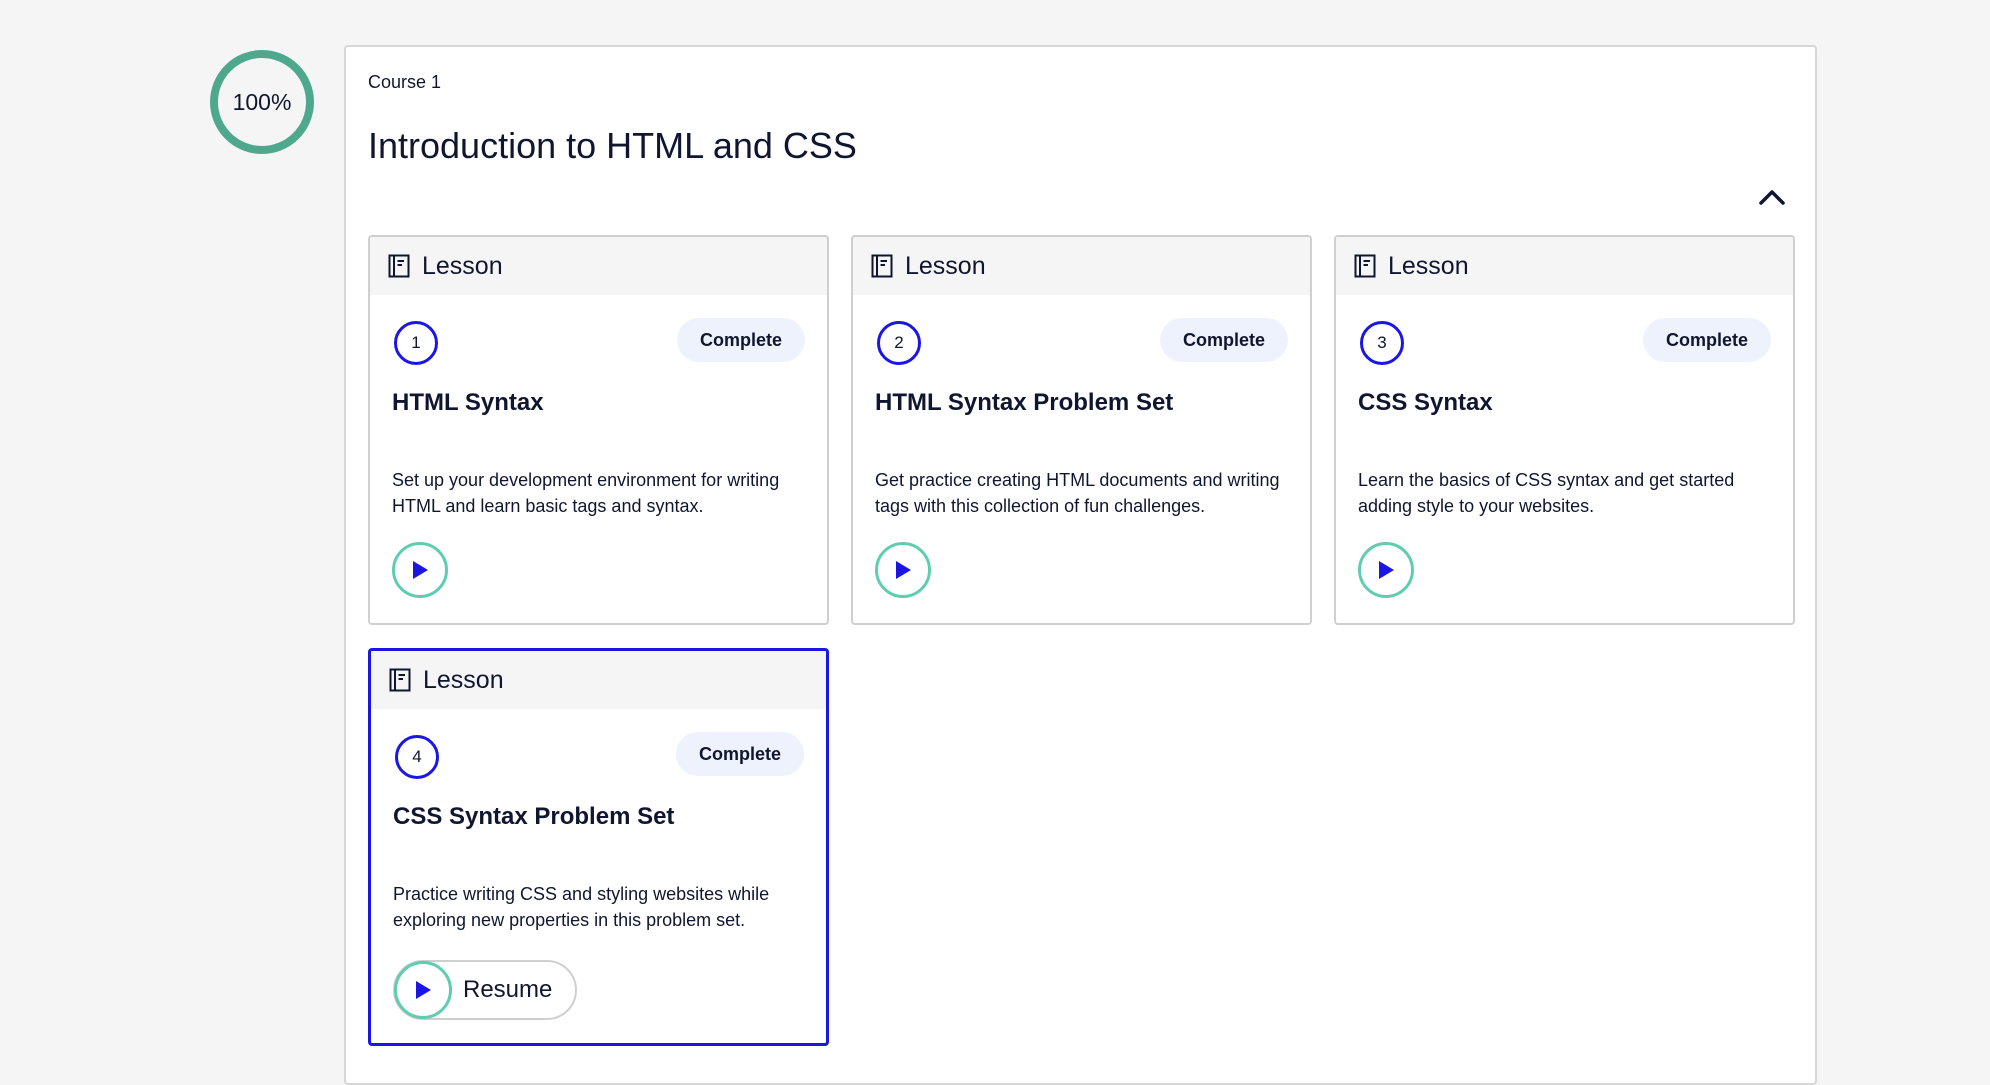 This screenshot has height=1085, width=1990. I want to click on course-title: Introduction to HTML and CSS, so click(612, 145).